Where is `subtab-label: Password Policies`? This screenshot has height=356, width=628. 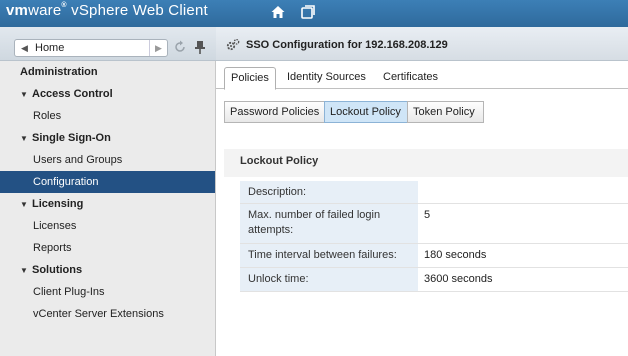 subtab-label: Password Policies is located at coordinates (275, 112).